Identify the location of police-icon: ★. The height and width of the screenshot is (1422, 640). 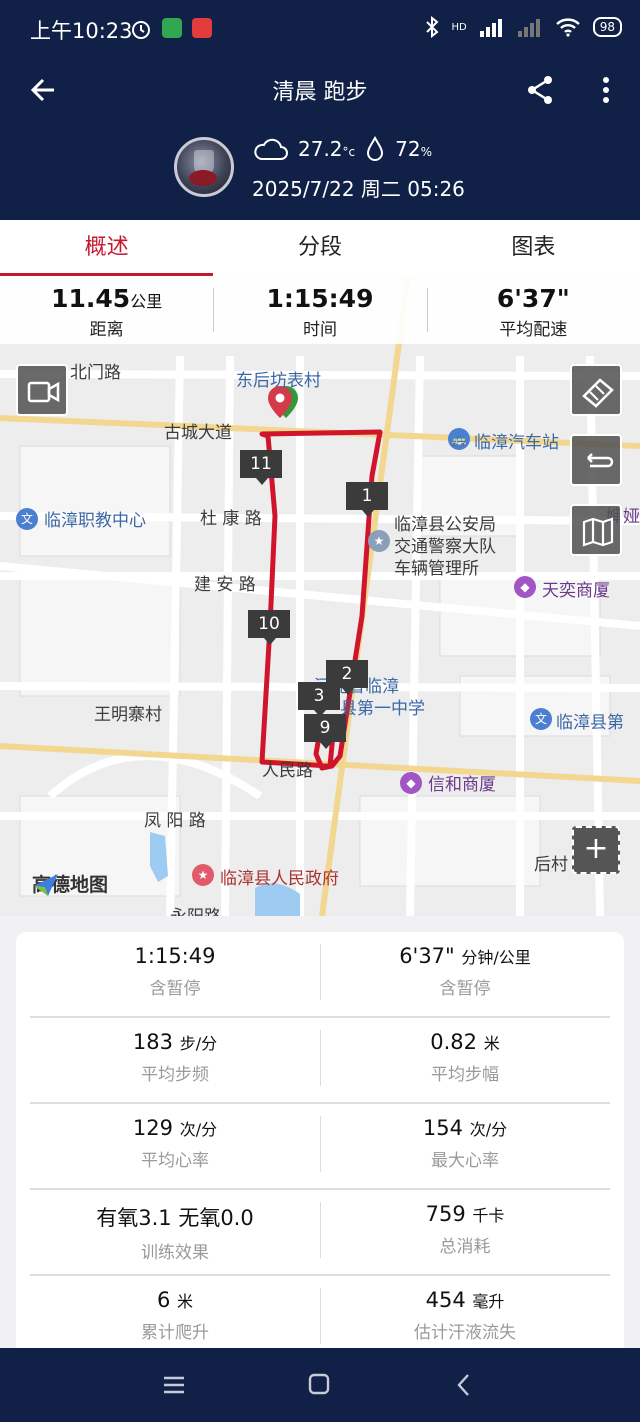
(379, 541).